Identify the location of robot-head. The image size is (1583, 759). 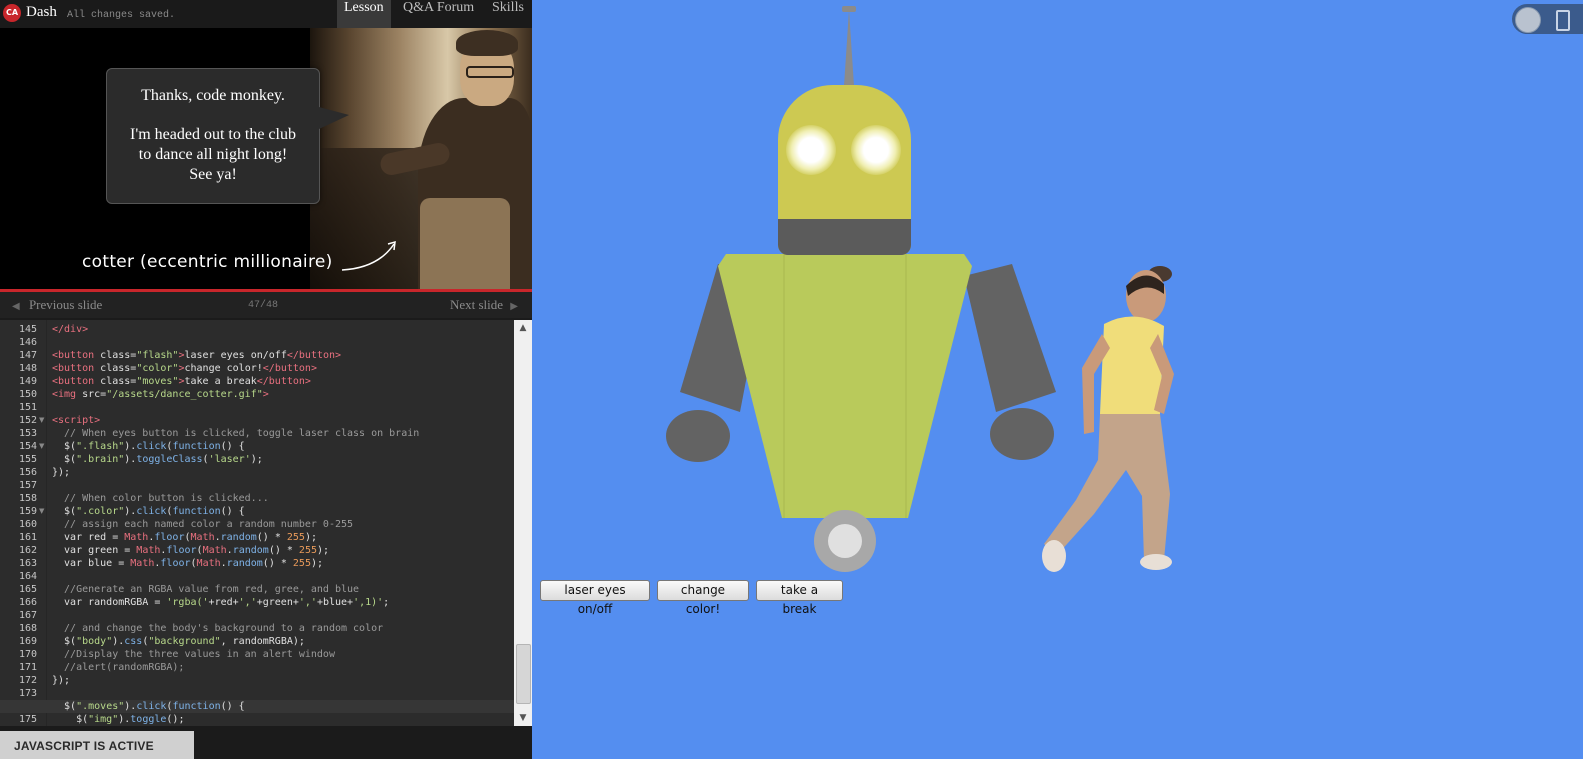
(844, 170).